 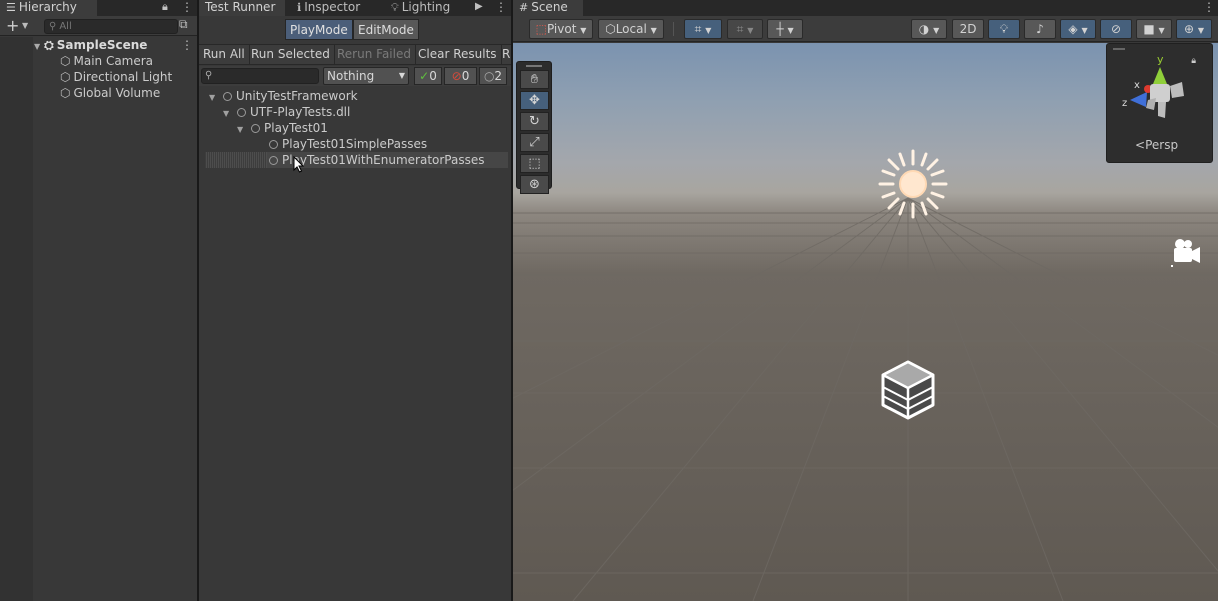 What do you see at coordinates (673, 29) in the screenshot?
I see `toolbar-separator` at bounding box center [673, 29].